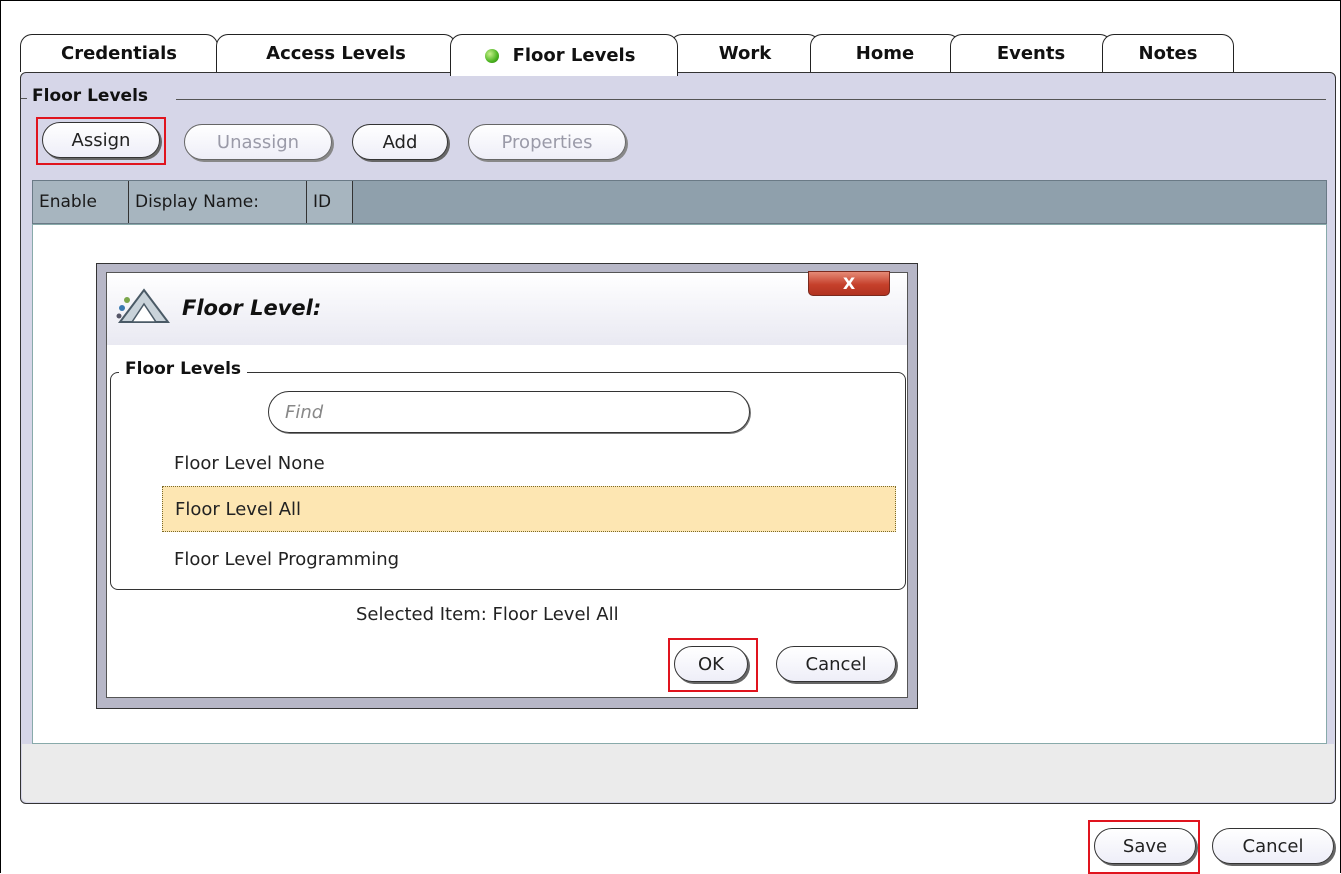  What do you see at coordinates (529, 463) in the screenshot?
I see `list-item-floor-level-none: Floor Level None` at bounding box center [529, 463].